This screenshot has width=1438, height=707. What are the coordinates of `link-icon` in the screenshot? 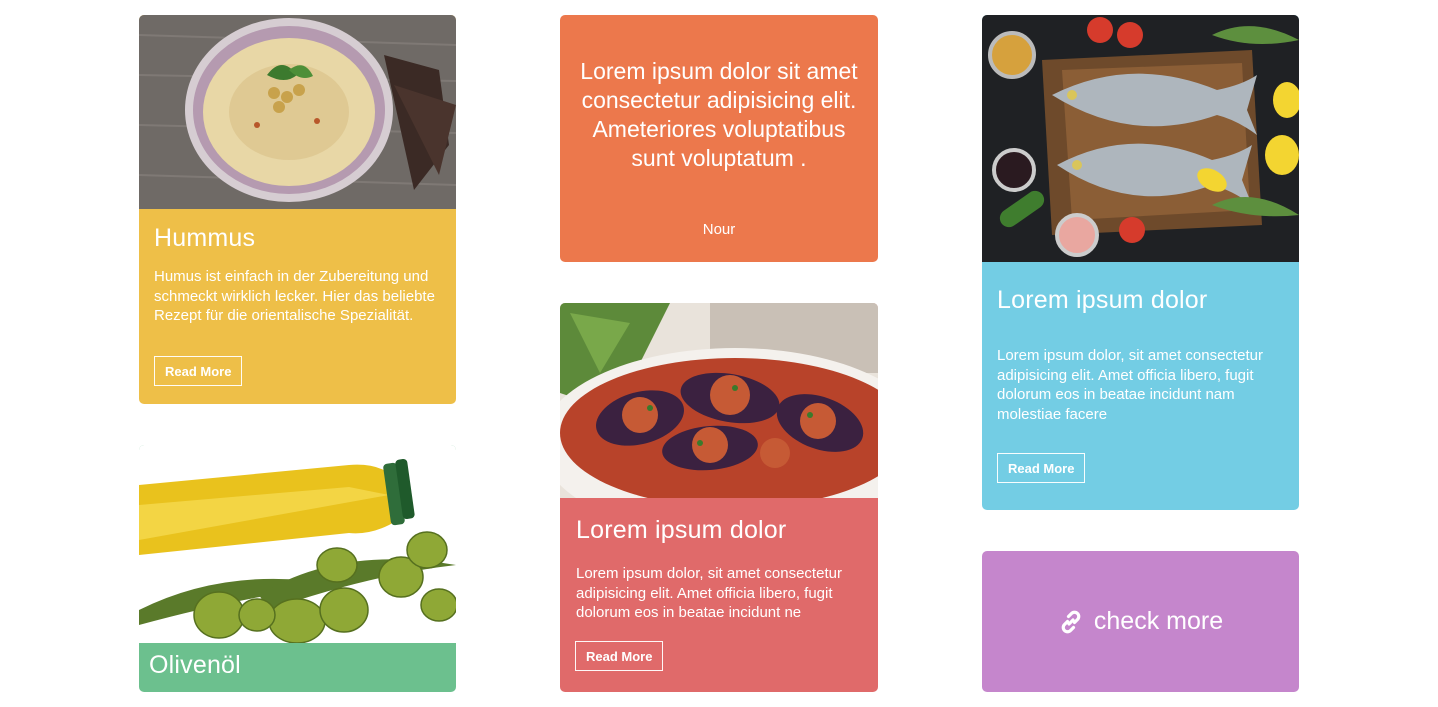 It's located at (1071, 622).